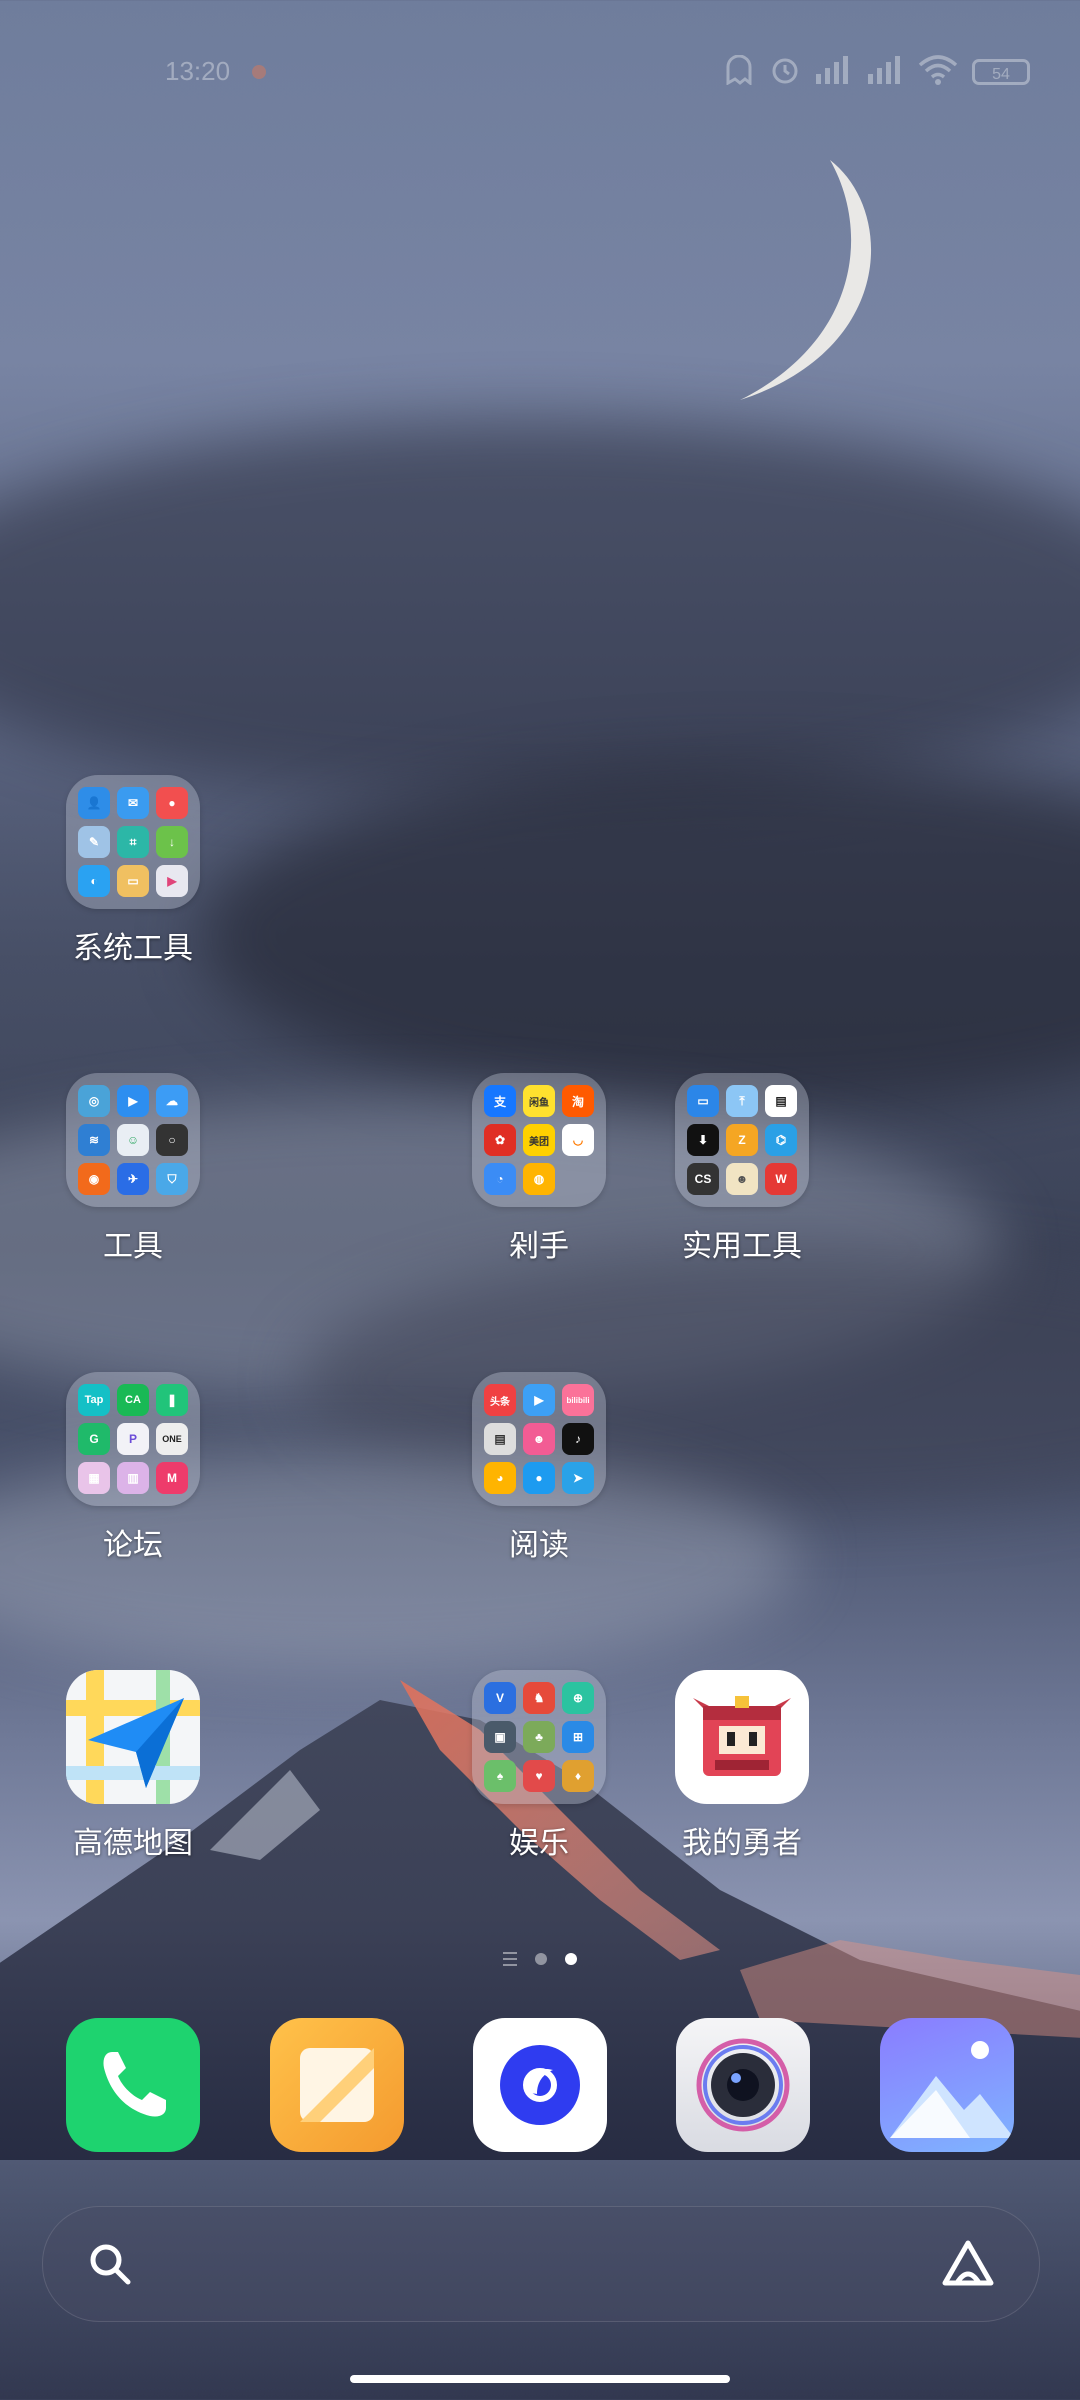 The image size is (1080, 2400). I want to click on ctrip-icon: ◔, so click(500, 1179).